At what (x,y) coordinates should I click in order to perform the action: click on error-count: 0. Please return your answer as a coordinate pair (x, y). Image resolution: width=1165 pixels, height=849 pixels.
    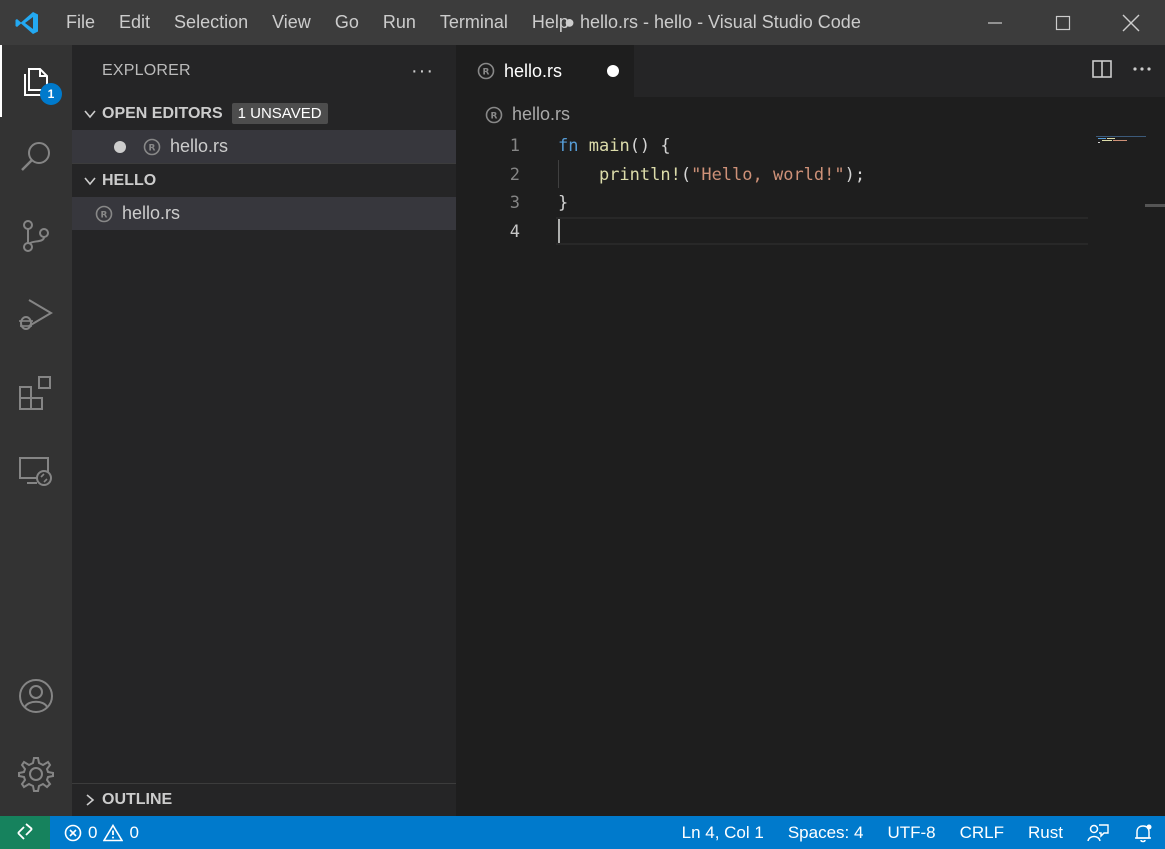
    Looking at the image, I should click on (93, 832).